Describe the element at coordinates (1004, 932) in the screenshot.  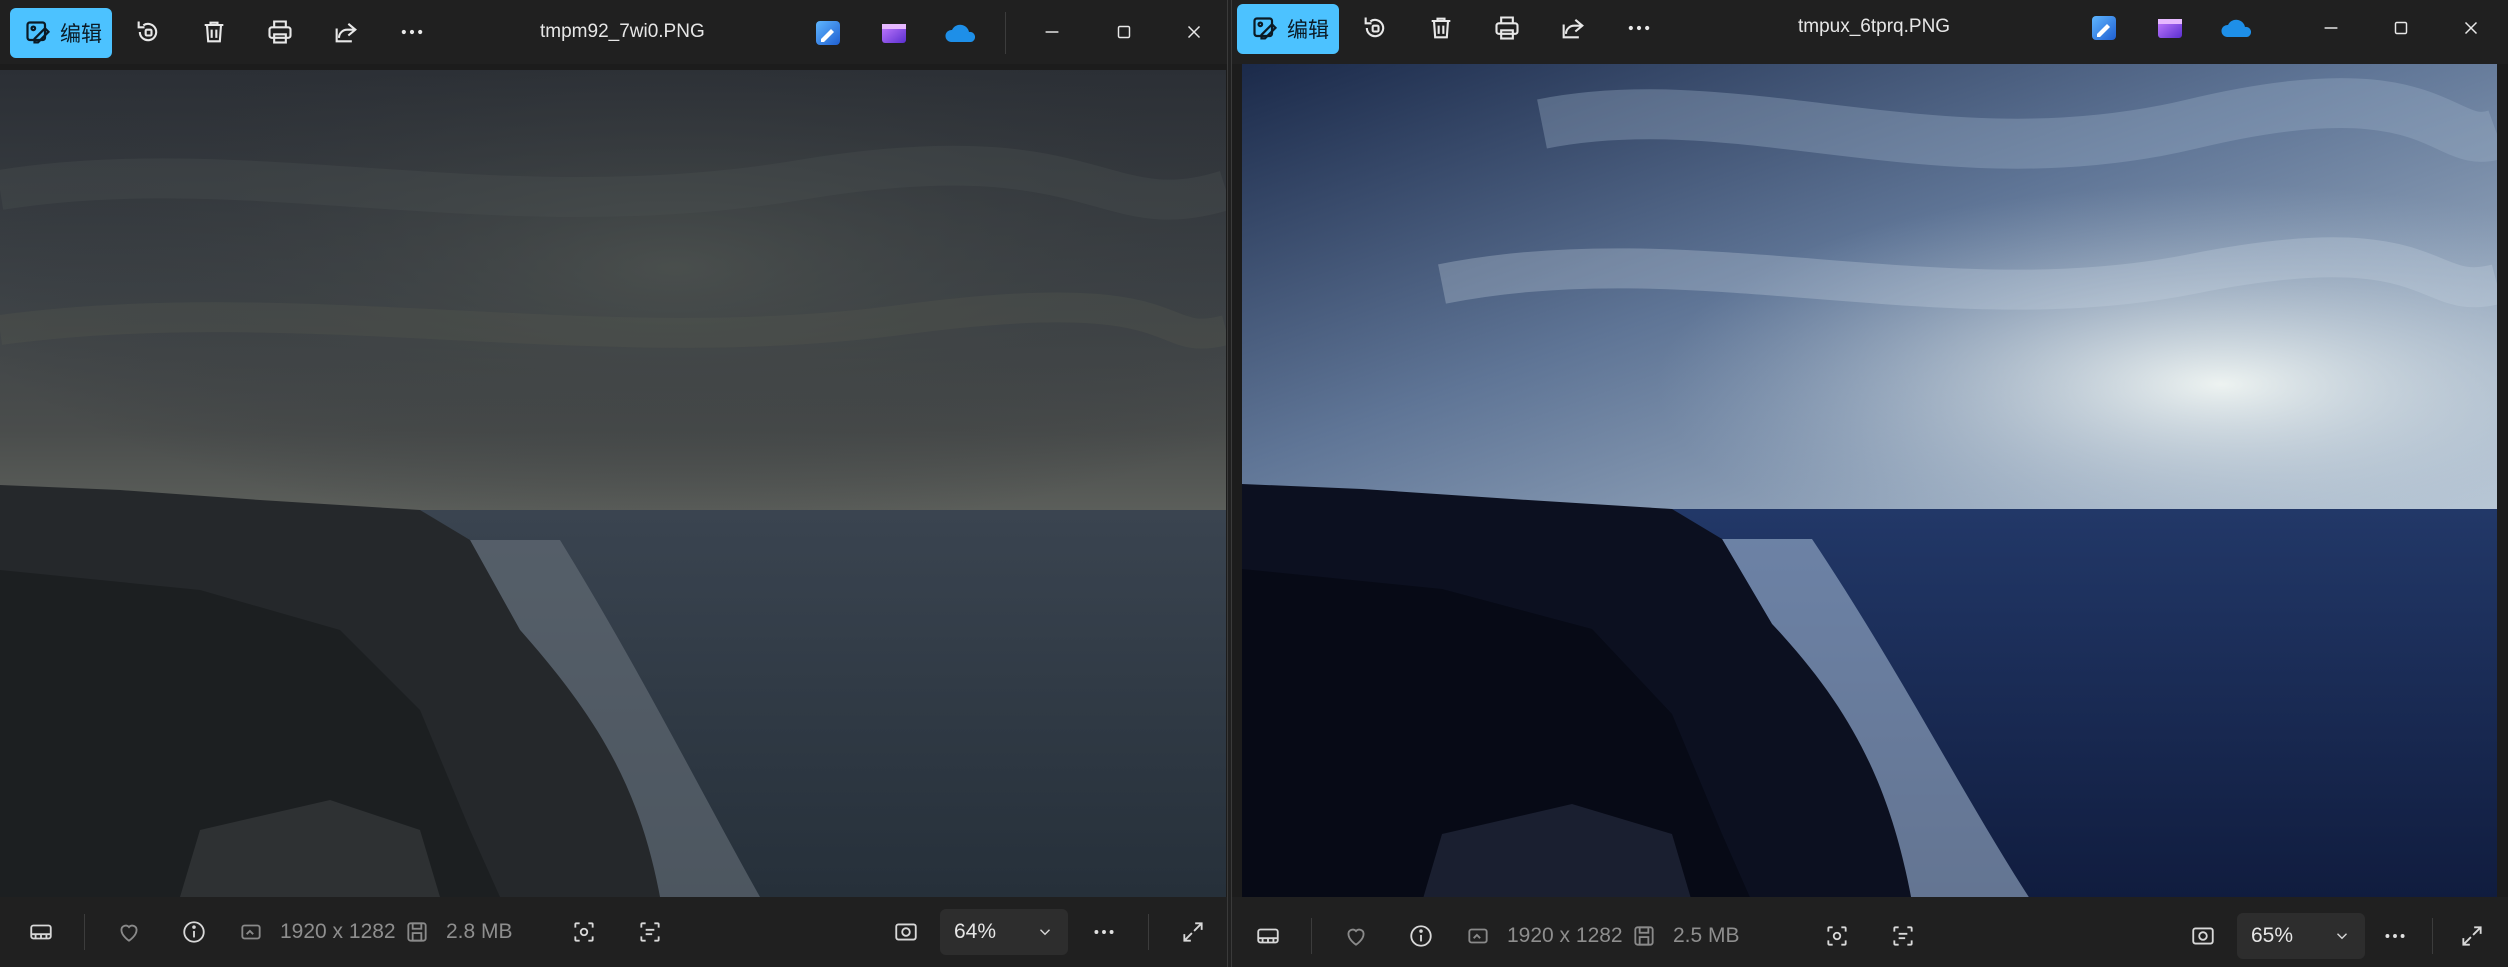
I see `zoom-dropdown: 64%` at that location.